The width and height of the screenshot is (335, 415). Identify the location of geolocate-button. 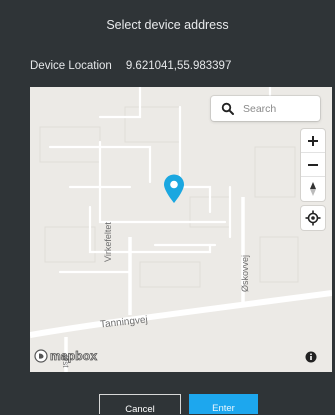
(313, 218).